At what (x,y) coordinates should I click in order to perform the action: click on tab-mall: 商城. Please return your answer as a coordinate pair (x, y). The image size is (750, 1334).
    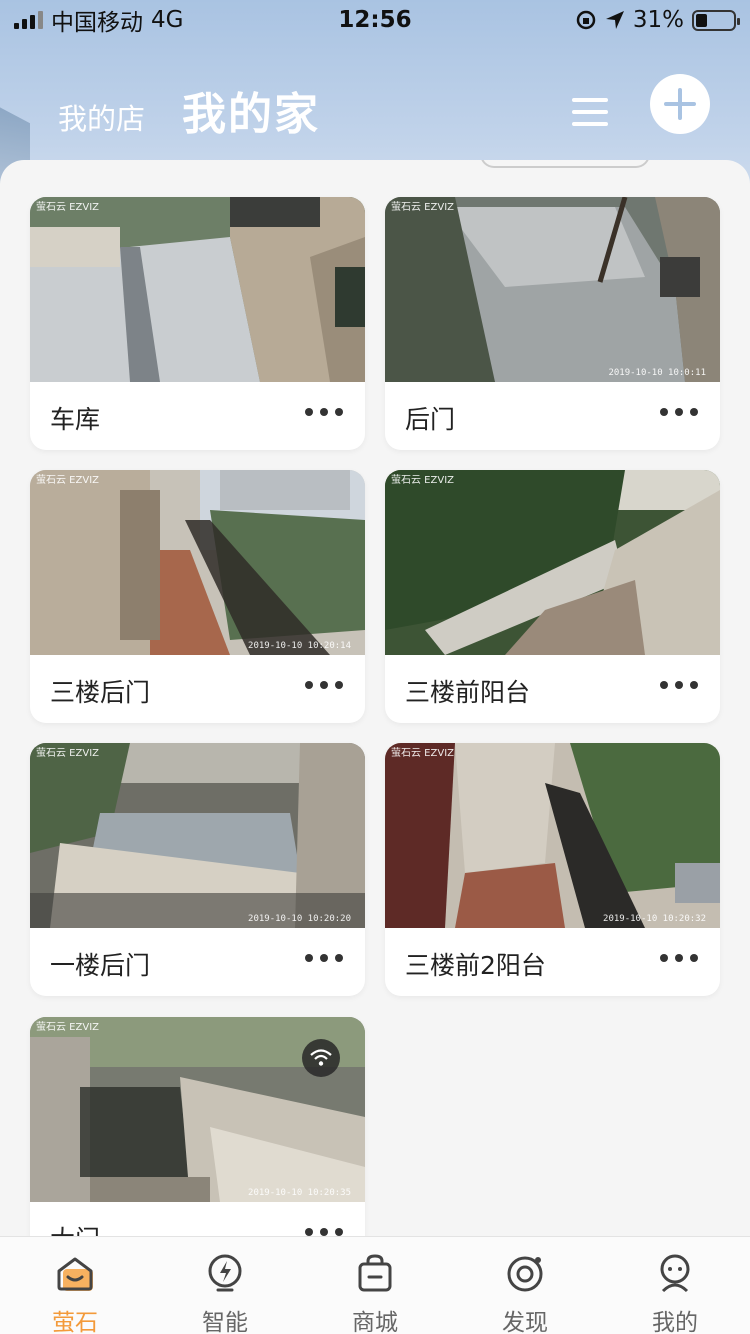
    Looking at the image, I should click on (375, 1285).